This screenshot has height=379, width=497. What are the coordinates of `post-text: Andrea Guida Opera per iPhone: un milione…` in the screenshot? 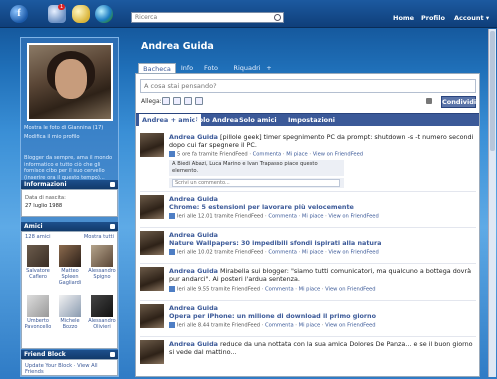 It's located at (321, 312).